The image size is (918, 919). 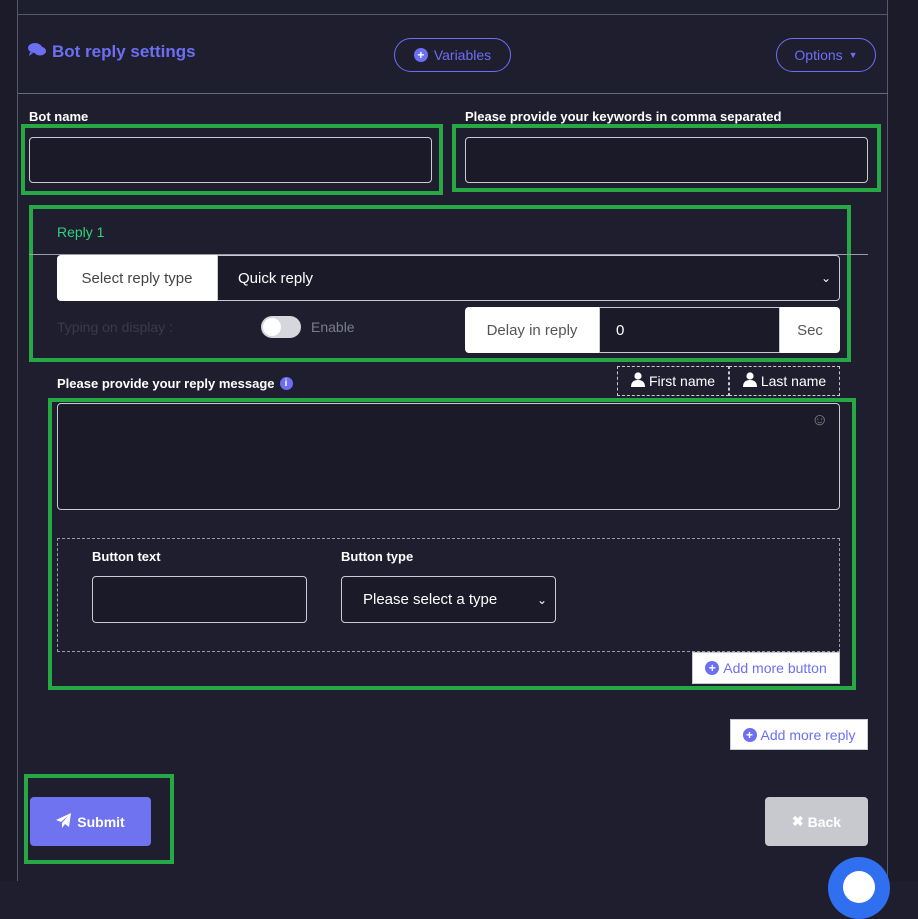 I want to click on toggle-knob, so click(x=272, y=327).